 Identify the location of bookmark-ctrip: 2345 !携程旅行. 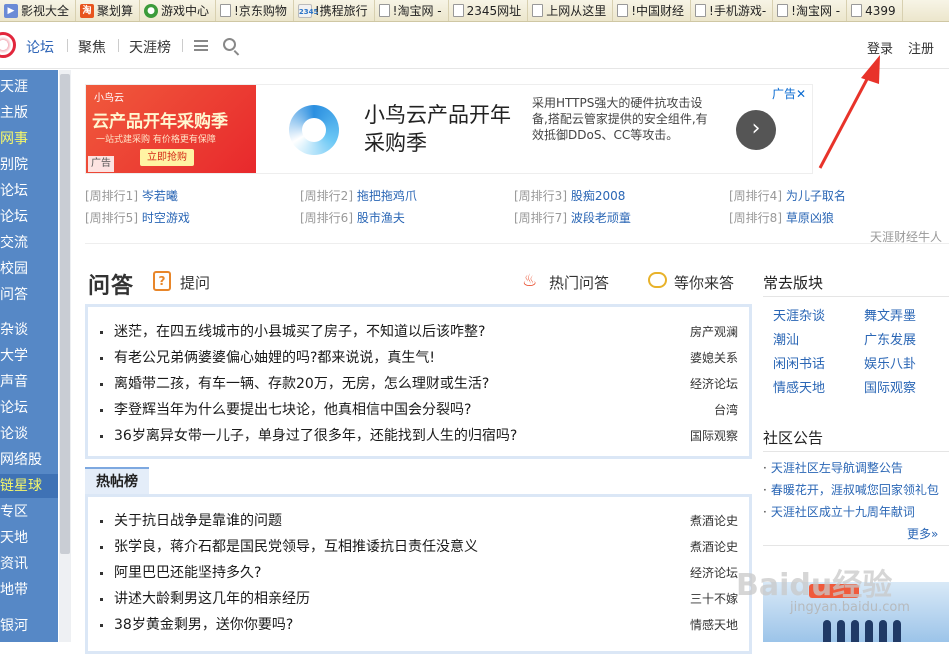
(334, 10).